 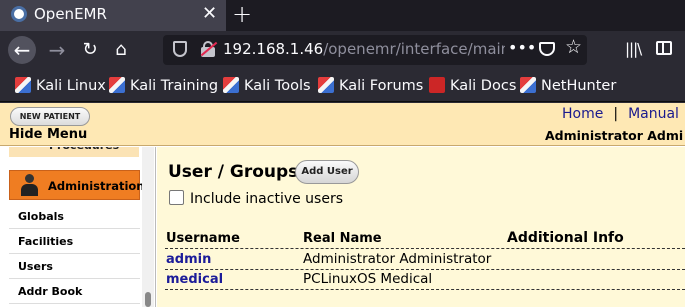 What do you see at coordinates (437, 85) in the screenshot?
I see `docs-icon` at bounding box center [437, 85].